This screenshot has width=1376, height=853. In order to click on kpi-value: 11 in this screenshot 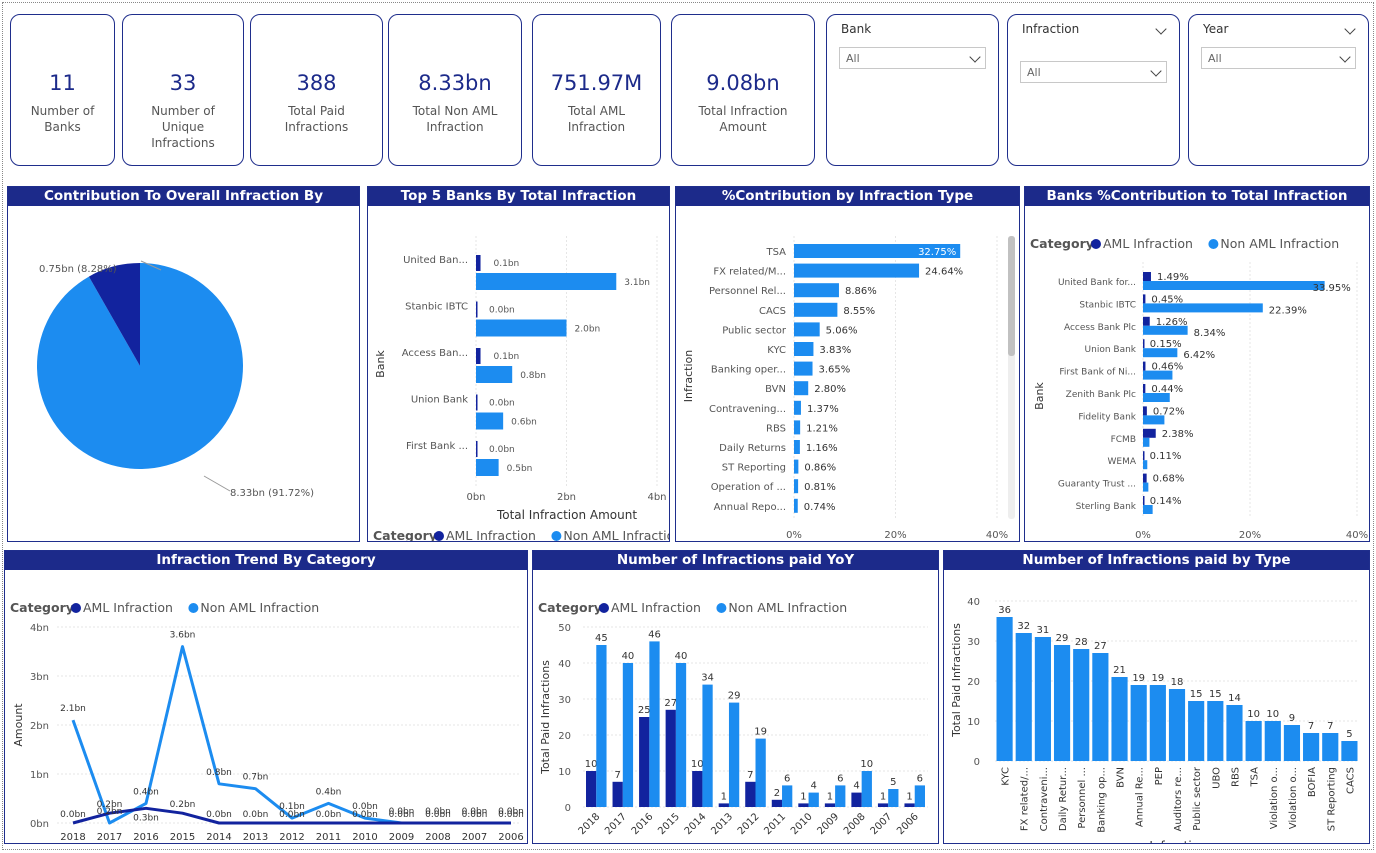, I will do `click(62, 83)`.